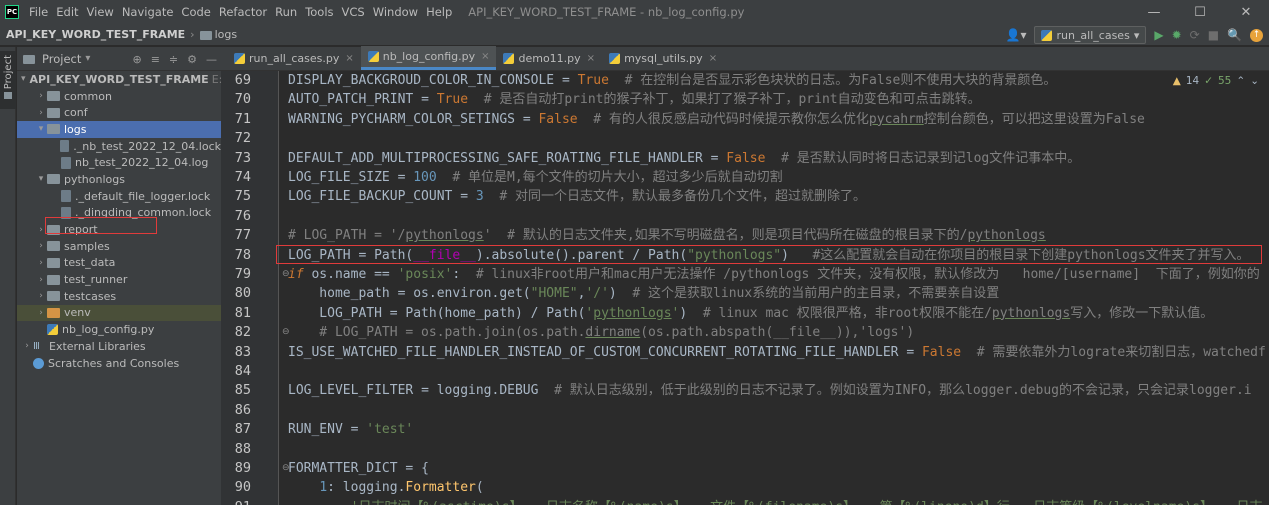  What do you see at coordinates (61, 59) in the screenshot?
I see `project-view-select: Project` at bounding box center [61, 59].